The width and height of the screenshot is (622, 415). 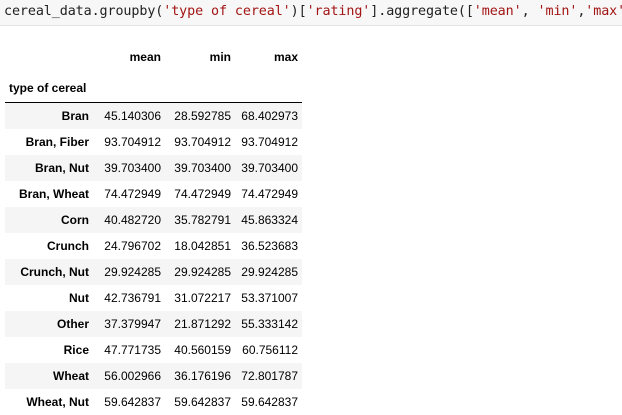 I want to click on row-label: Bran, so click(x=75, y=116).